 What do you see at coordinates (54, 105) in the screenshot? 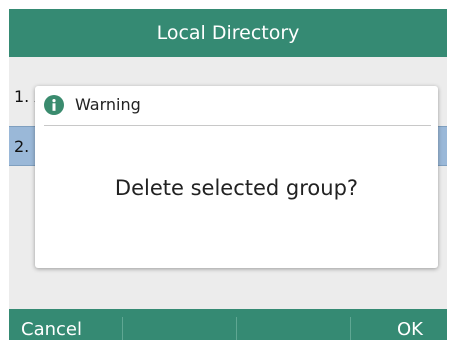
I see `info-icon` at bounding box center [54, 105].